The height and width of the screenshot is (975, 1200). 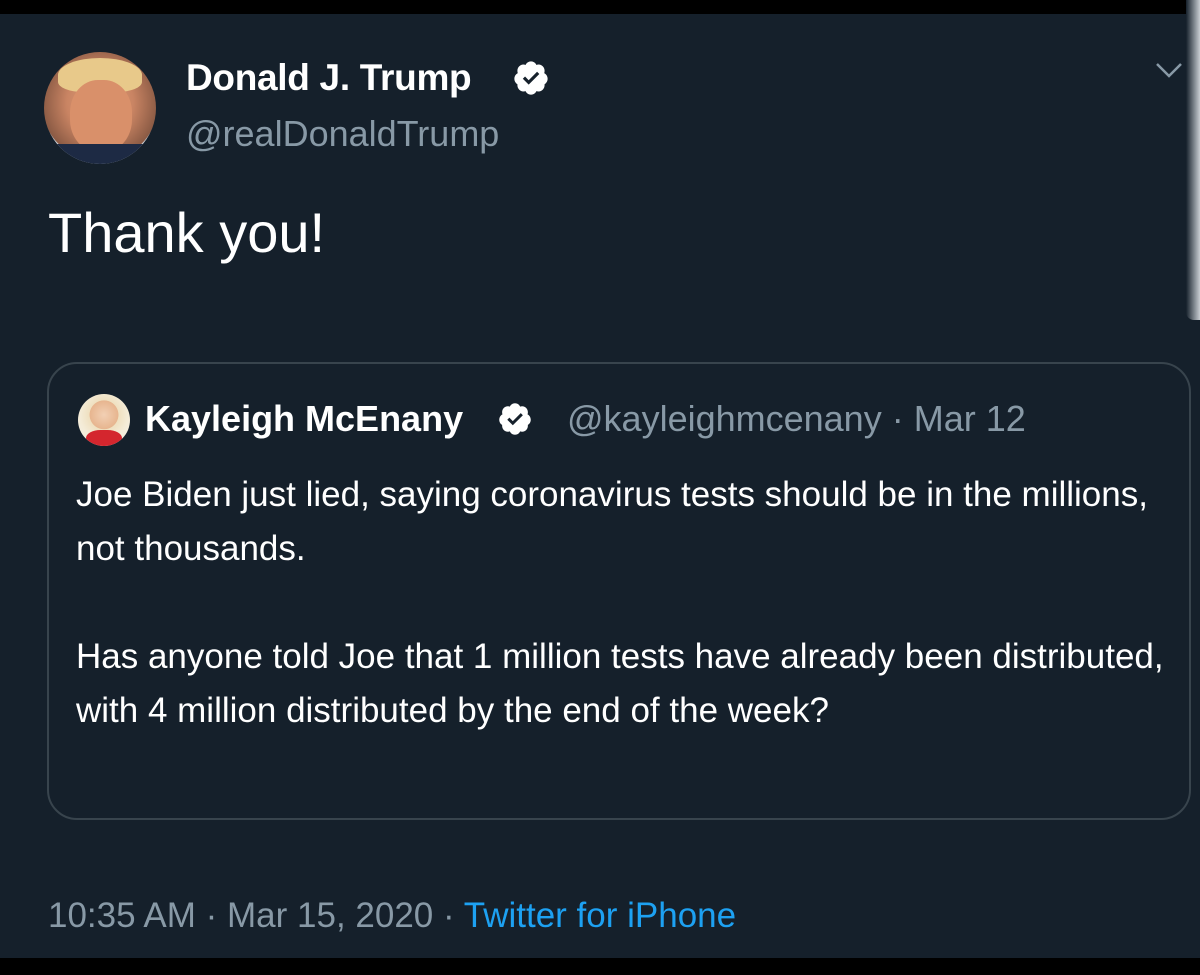 I want to click on author-name: Donald J. Trump, so click(x=329, y=78).